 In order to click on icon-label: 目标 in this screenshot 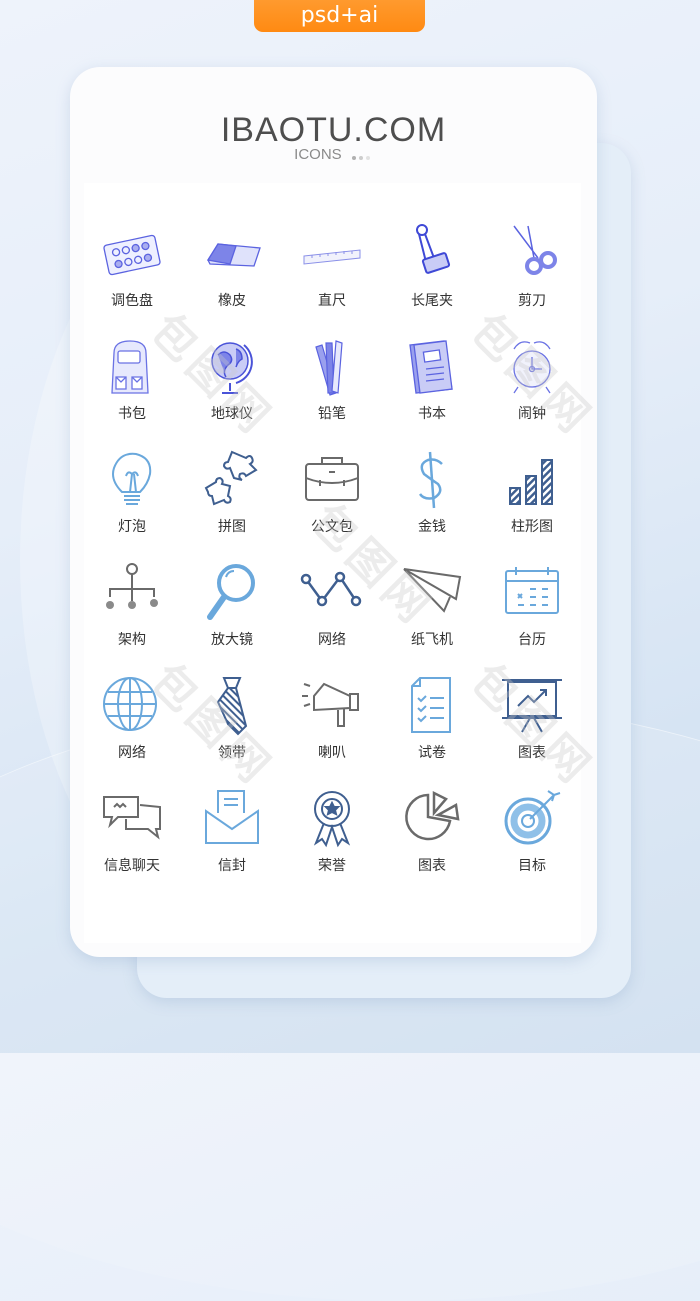, I will do `click(532, 866)`.